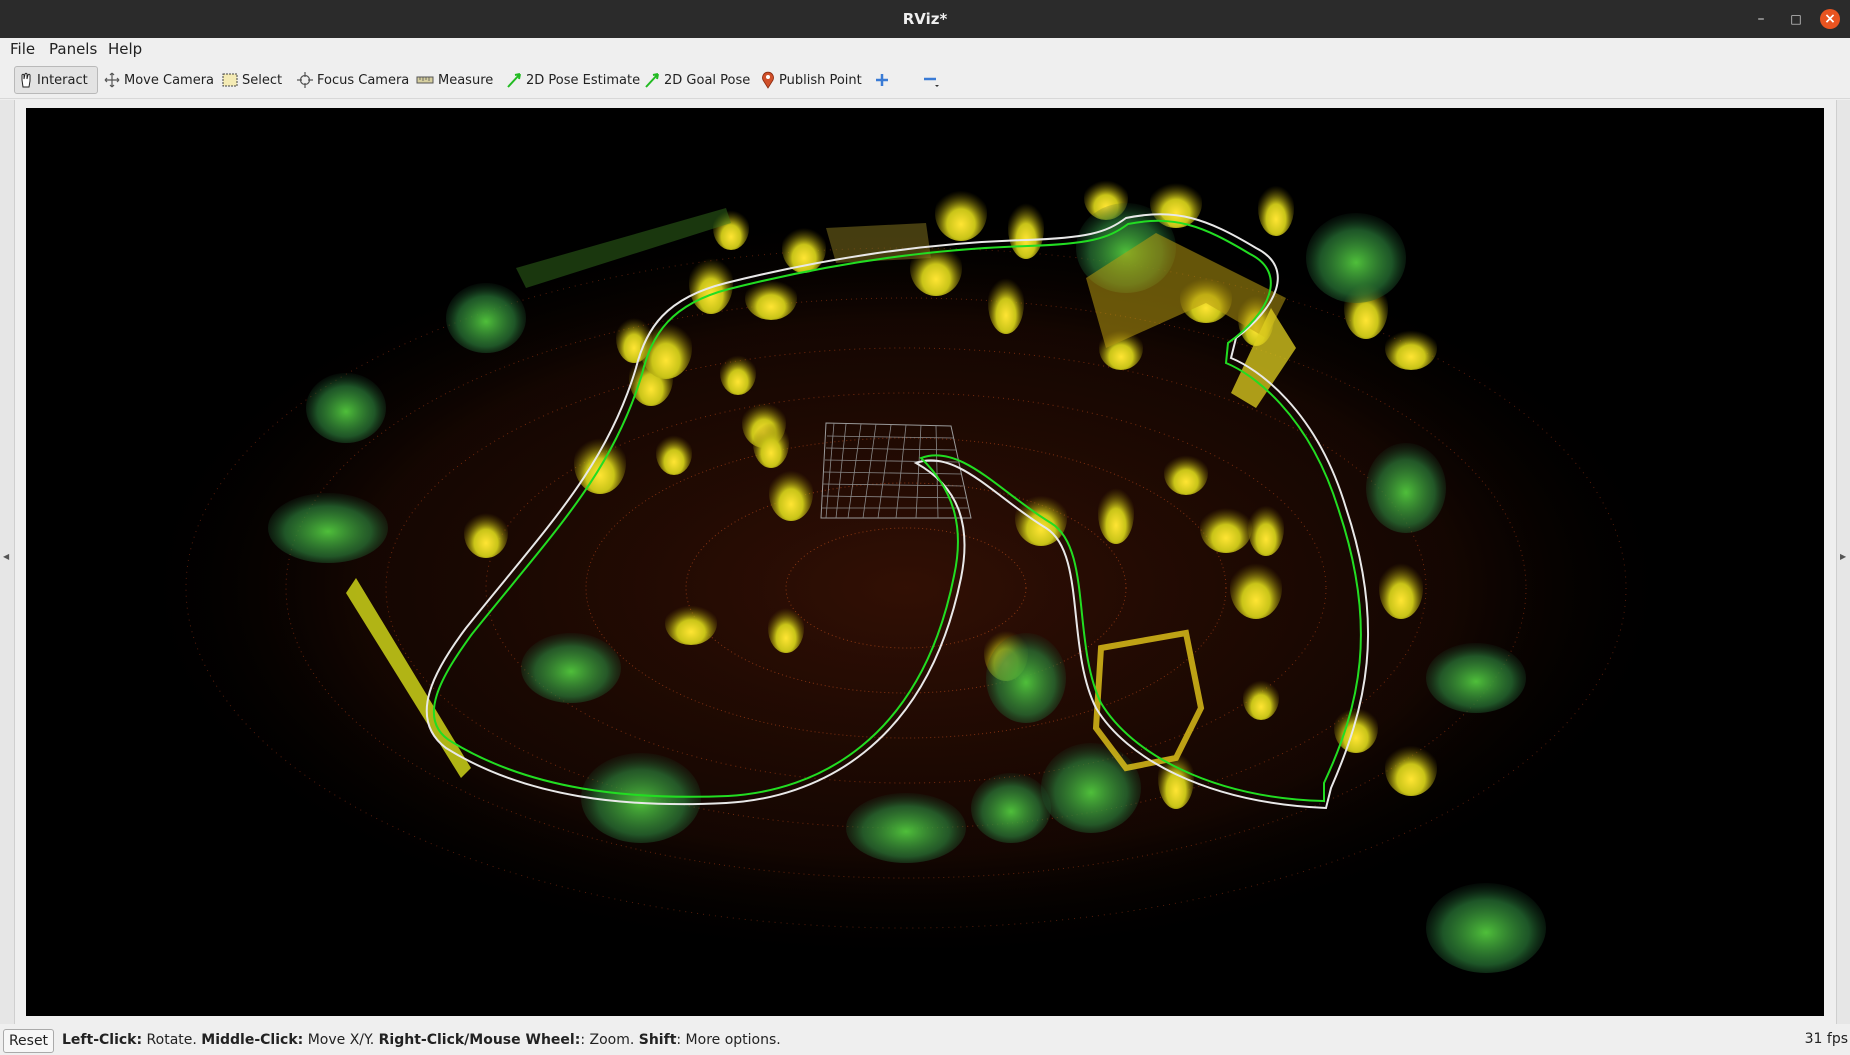 The width and height of the screenshot is (1850, 1055). I want to click on menu-help: Help, so click(125, 49).